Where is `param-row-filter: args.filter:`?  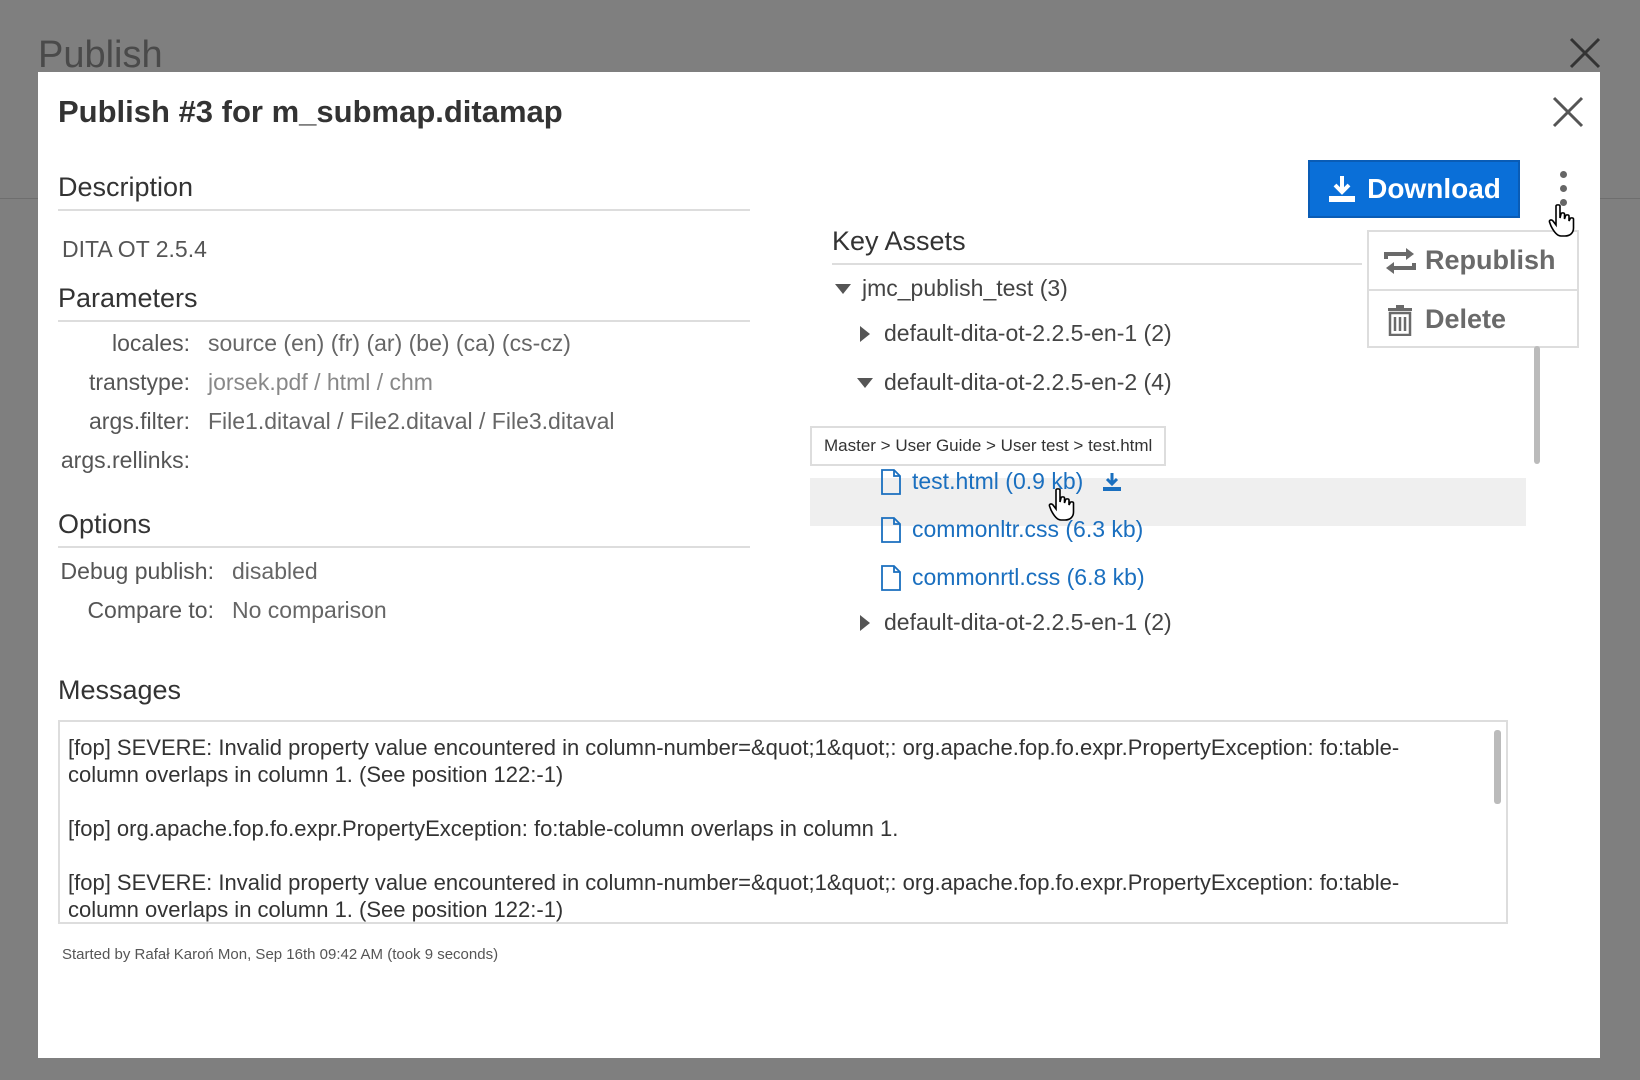
param-row-filter: args.filter: is located at coordinates (114, 423).